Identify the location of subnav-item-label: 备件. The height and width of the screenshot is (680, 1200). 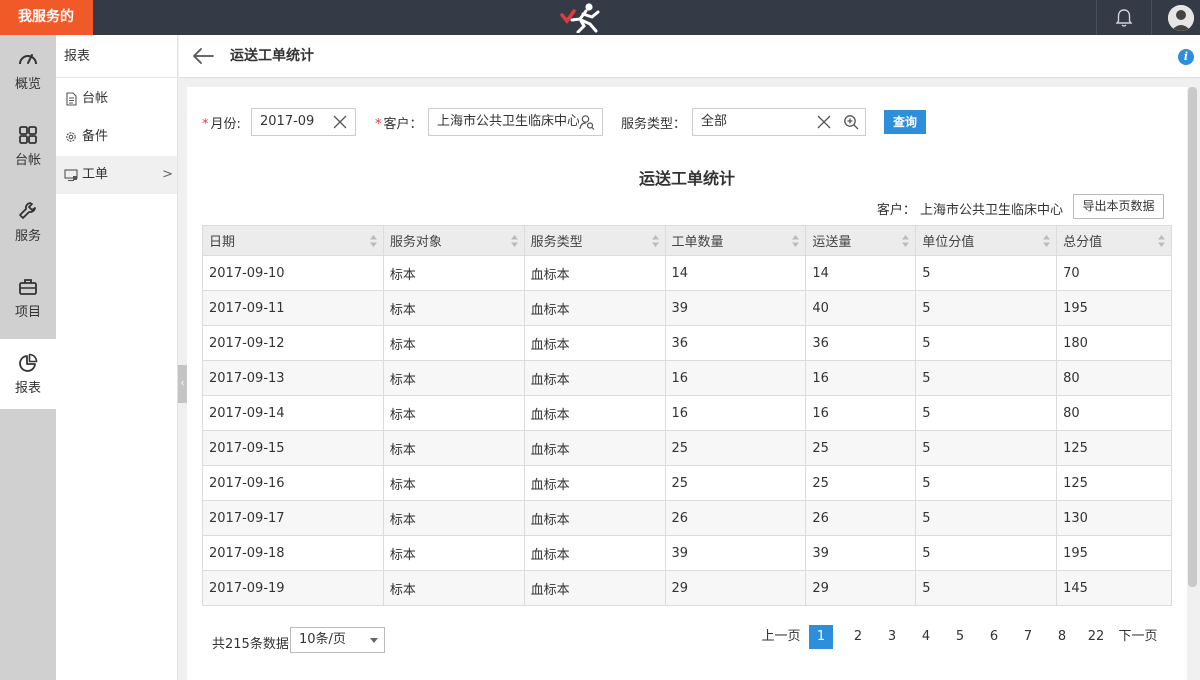
(95, 136).